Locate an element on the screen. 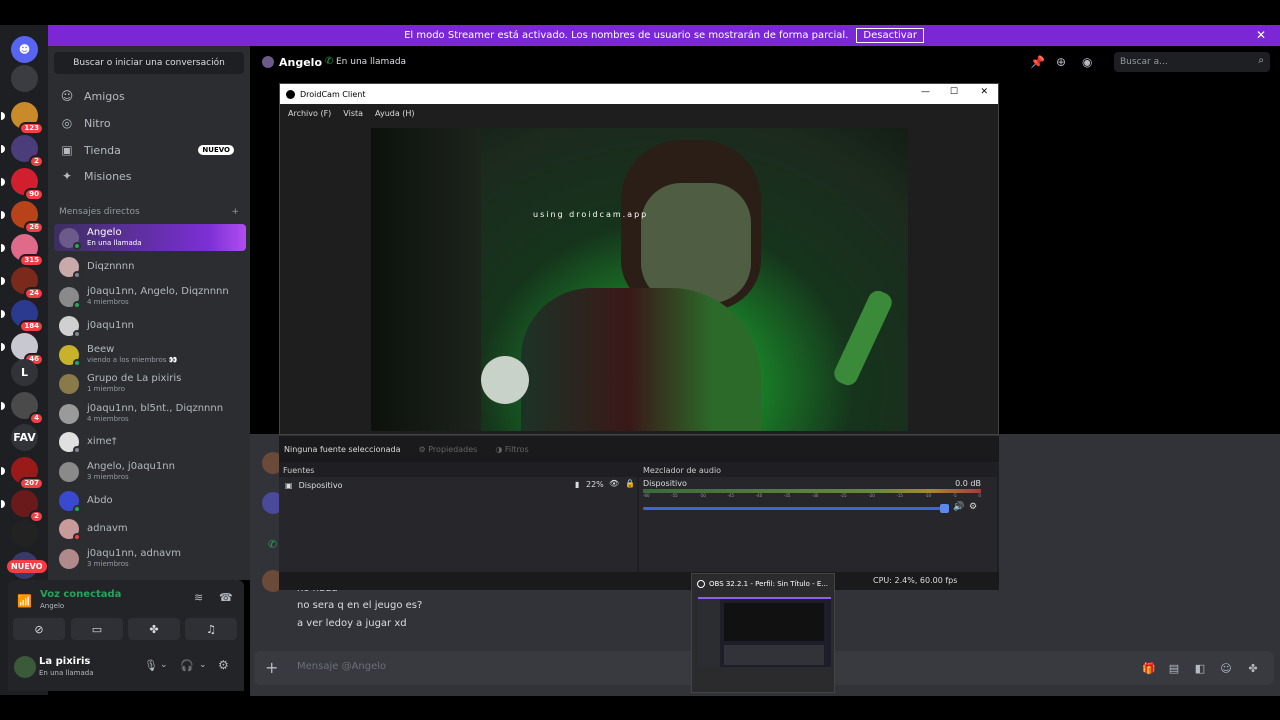  dm-item: j0aqu1nn, Angelo, Diqznnnn 4 miembros is located at coordinates (150, 296).